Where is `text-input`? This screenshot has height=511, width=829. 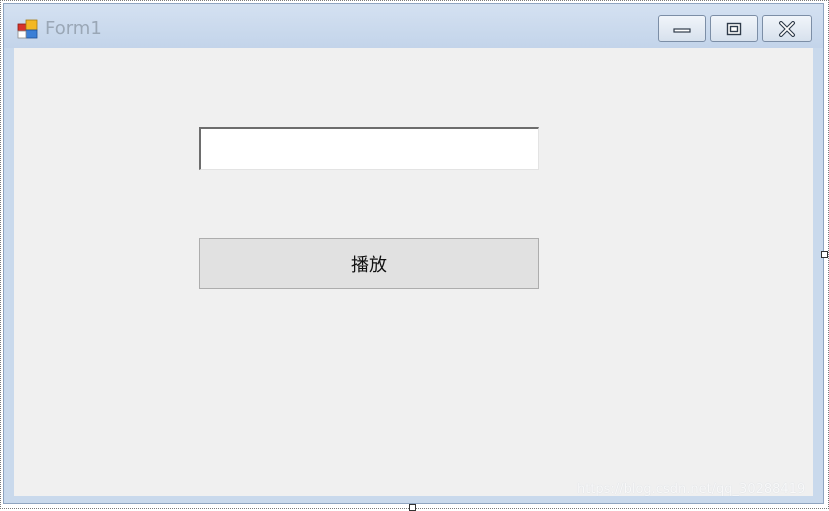 text-input is located at coordinates (369, 148).